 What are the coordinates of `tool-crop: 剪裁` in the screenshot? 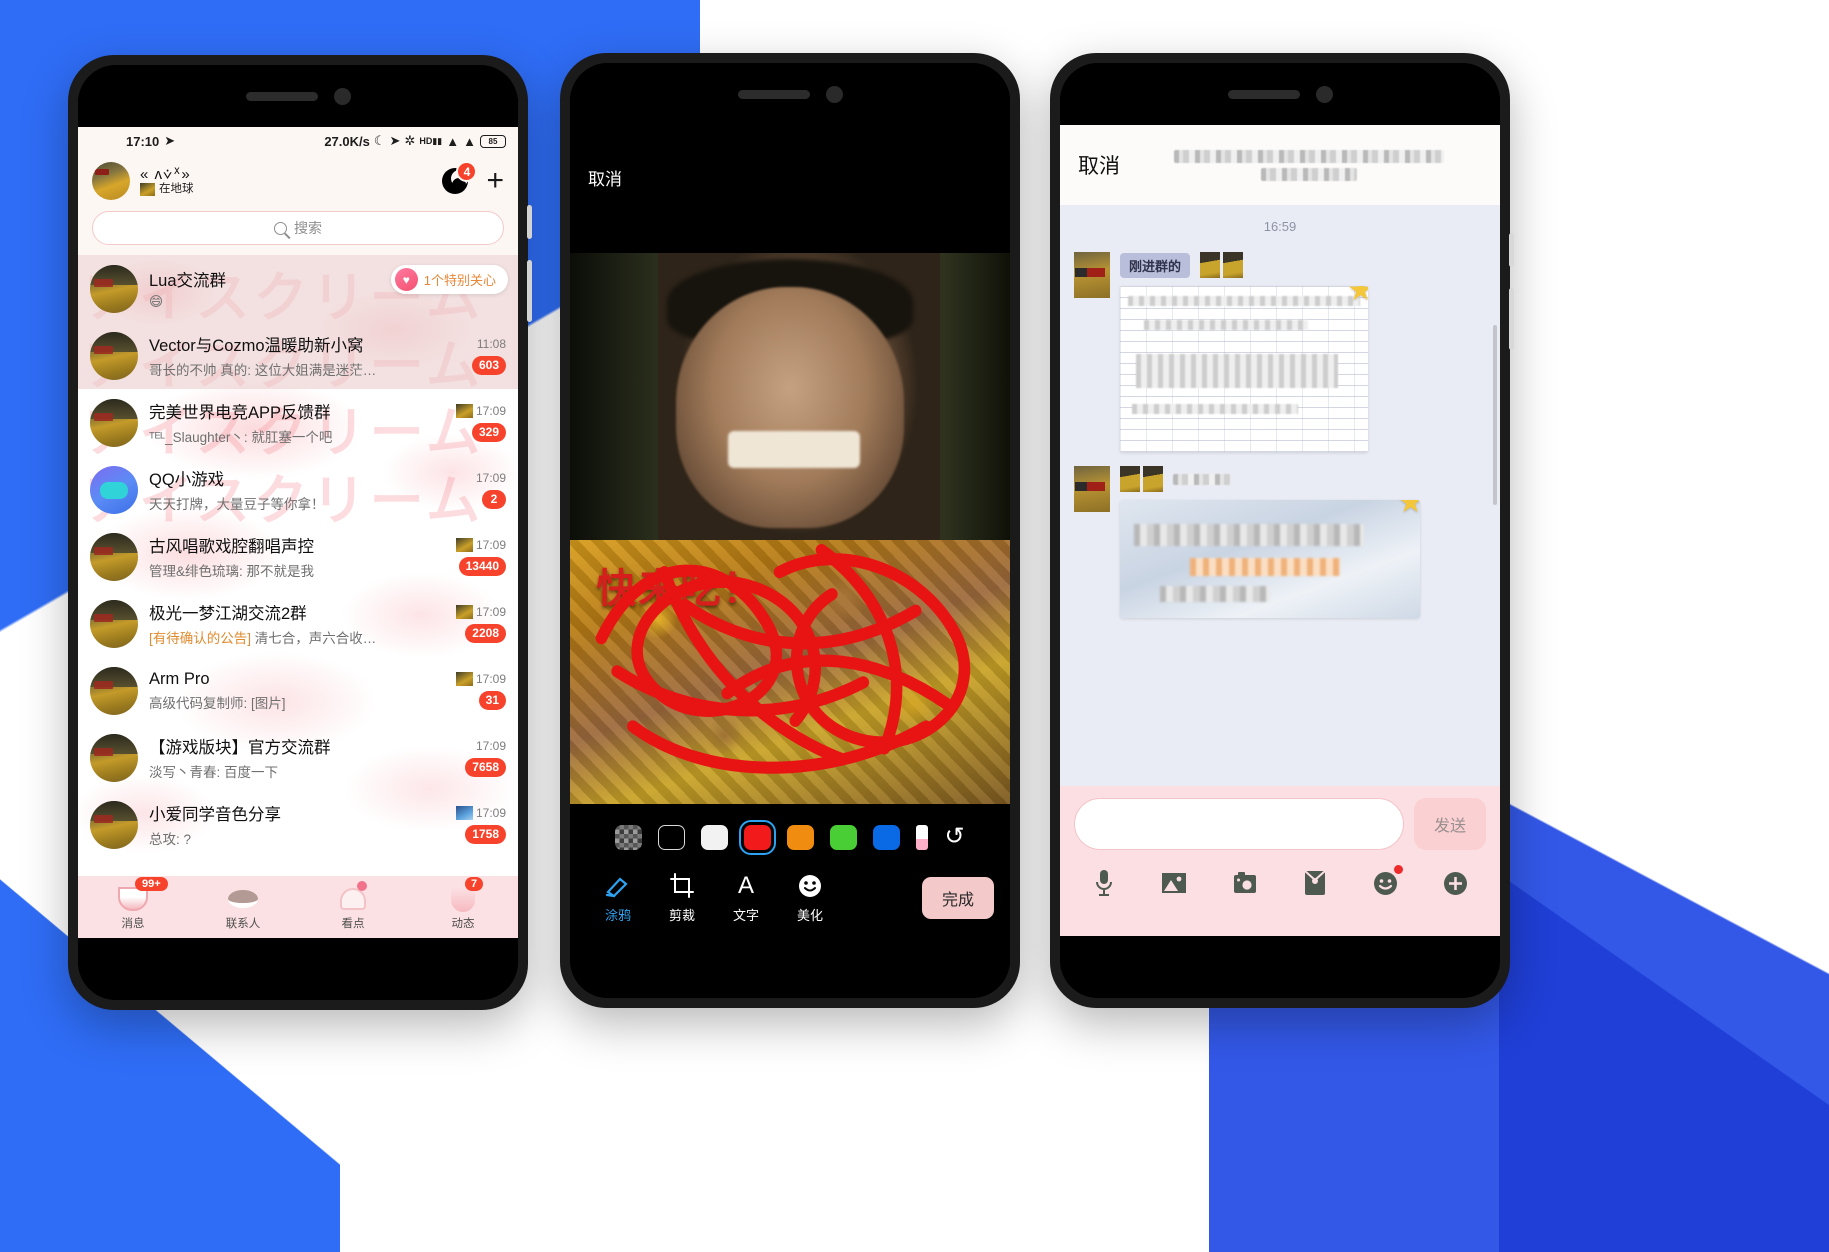 It's located at (682, 898).